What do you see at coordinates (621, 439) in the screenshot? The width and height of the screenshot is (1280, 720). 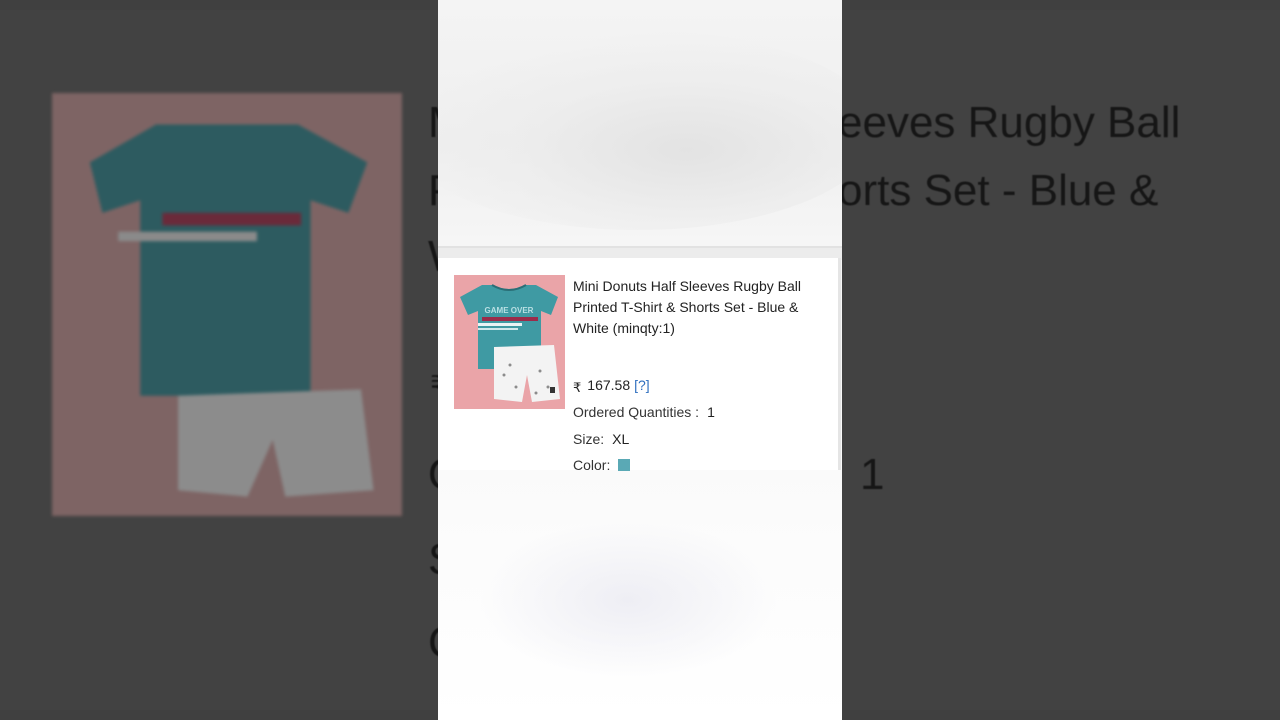 I see `size-value: XL` at bounding box center [621, 439].